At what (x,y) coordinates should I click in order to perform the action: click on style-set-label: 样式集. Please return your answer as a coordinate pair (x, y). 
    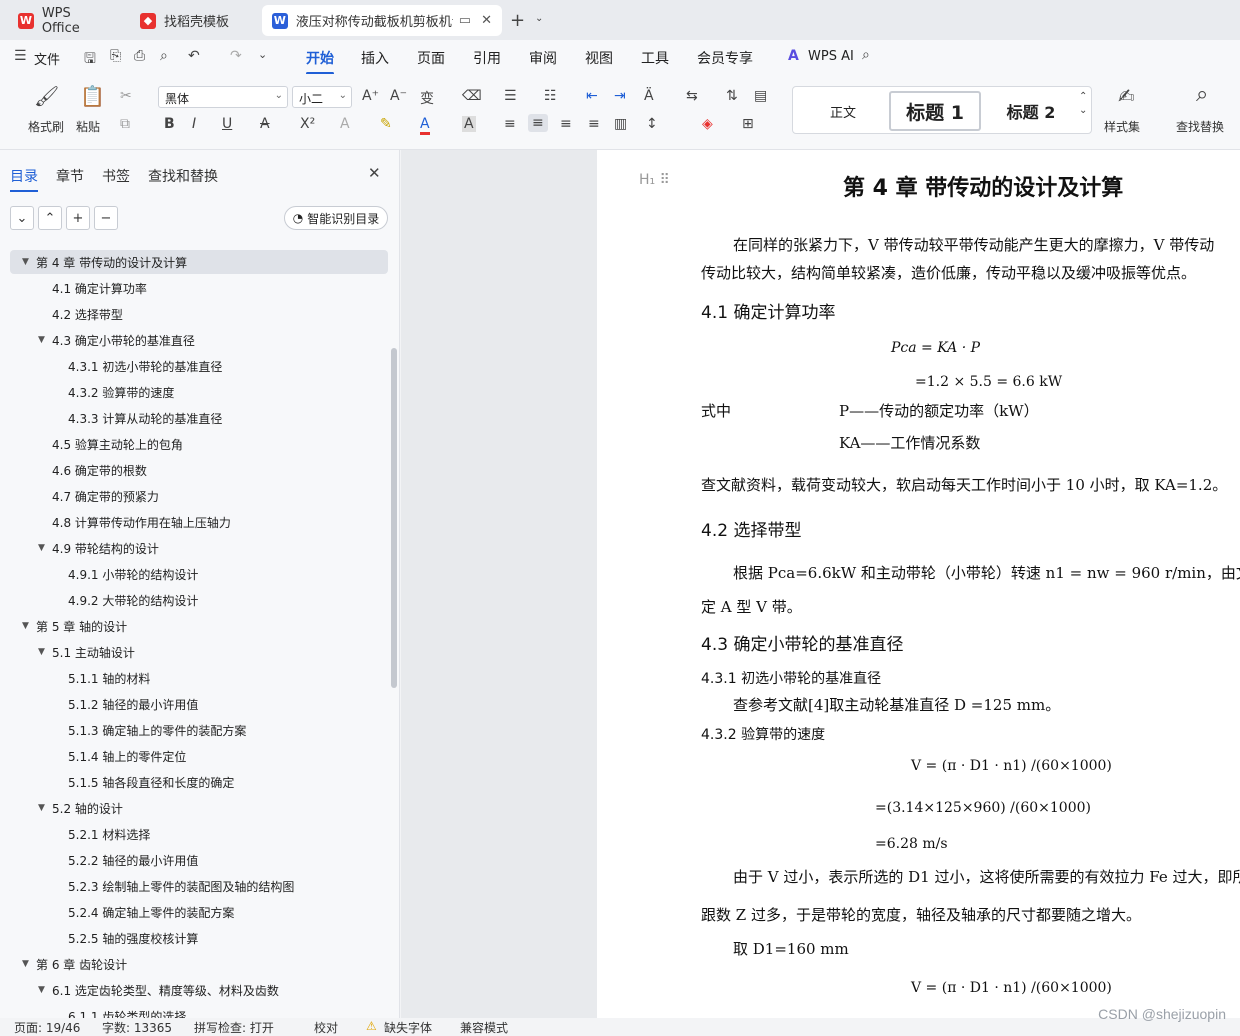
    Looking at the image, I should click on (1122, 126).